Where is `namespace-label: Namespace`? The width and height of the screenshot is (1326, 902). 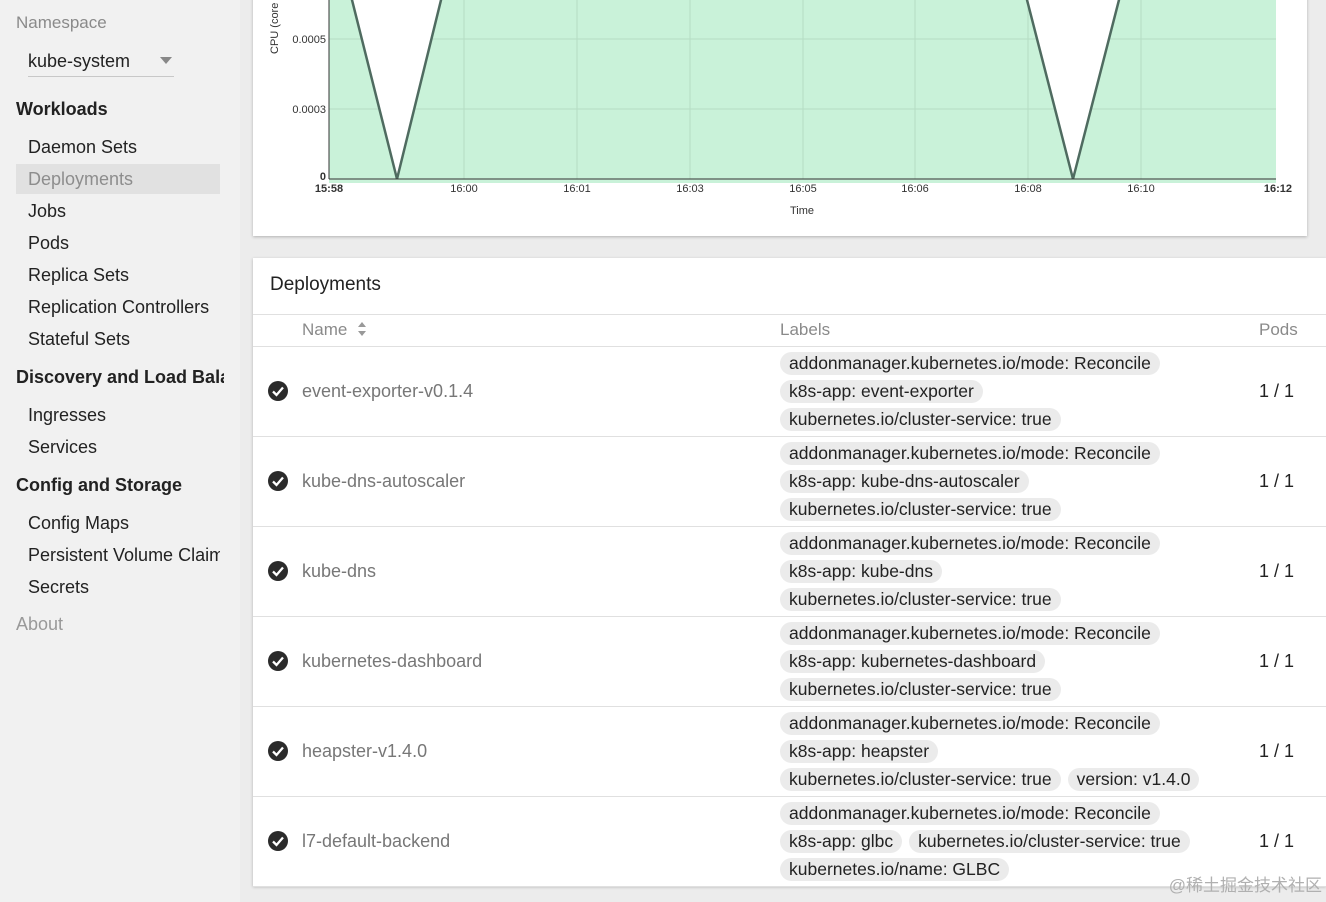
namespace-label: Namespace is located at coordinates (61, 22).